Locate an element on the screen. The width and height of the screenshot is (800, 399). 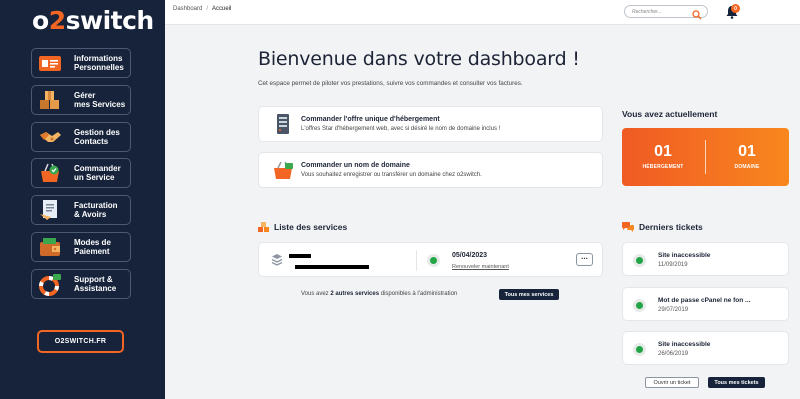
breadcrumb: Dashboard / Accueil is located at coordinates (202, 9).